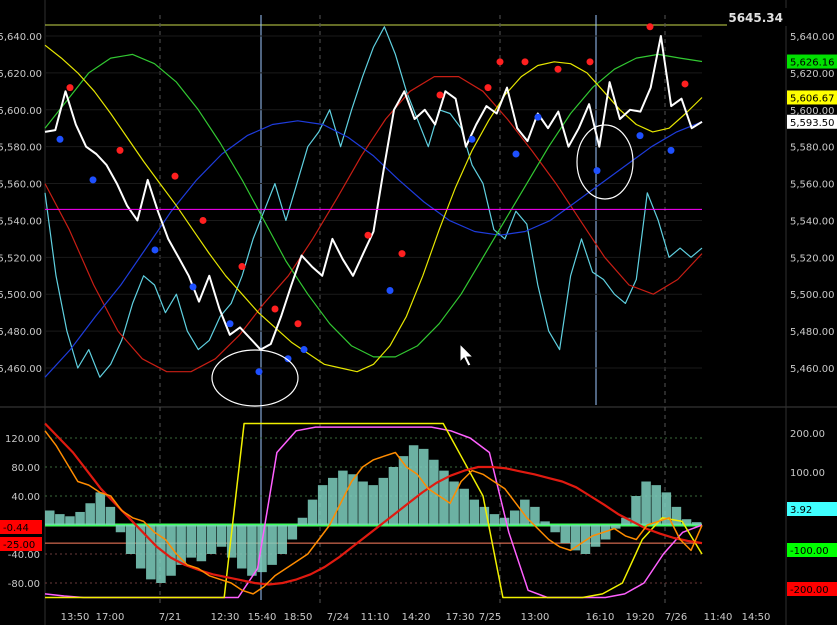 Image resolution: width=837 pixels, height=625 pixels. What do you see at coordinates (75, 617) in the screenshot?
I see `x-tick-label: 13:50` at bounding box center [75, 617].